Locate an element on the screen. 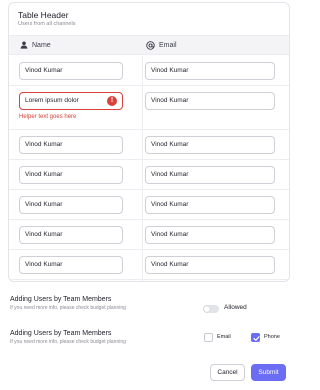 This screenshot has height=390, width=320. cancel-button: Cancel is located at coordinates (227, 372).